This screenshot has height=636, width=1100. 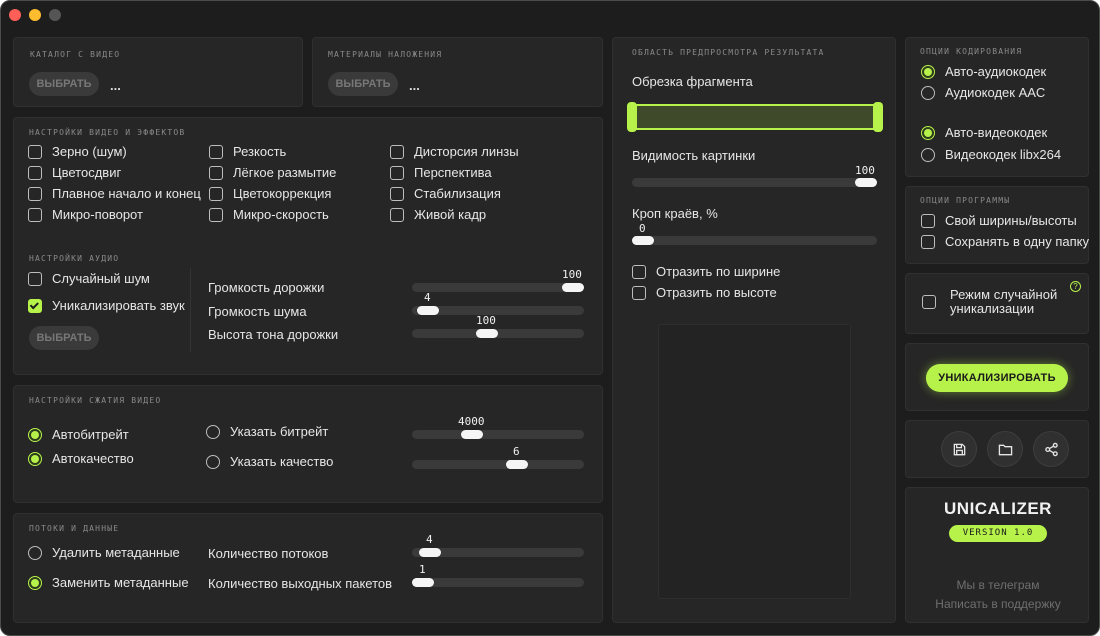 I want to click on effect-light-blur: Лёгкое размытие, so click(x=272, y=172).